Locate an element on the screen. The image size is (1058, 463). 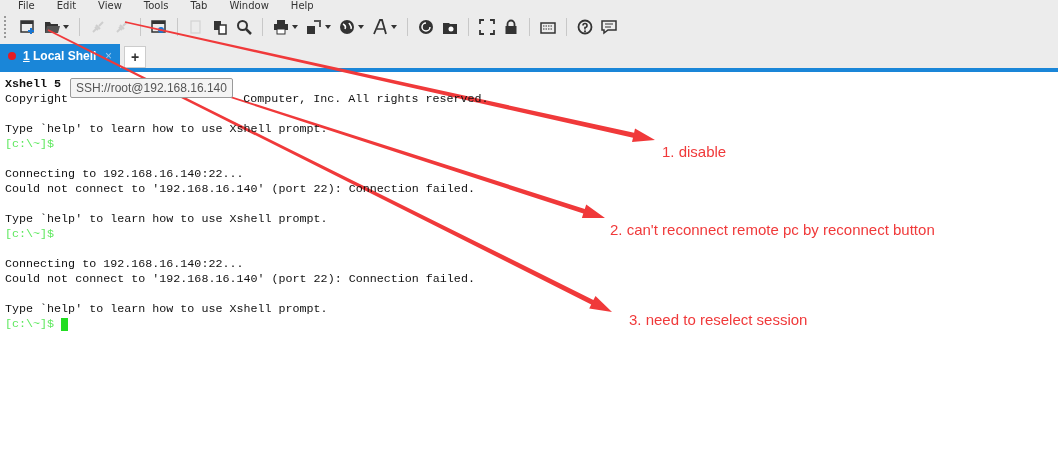
menu-item: Edit is located at coordinates (66, 6).